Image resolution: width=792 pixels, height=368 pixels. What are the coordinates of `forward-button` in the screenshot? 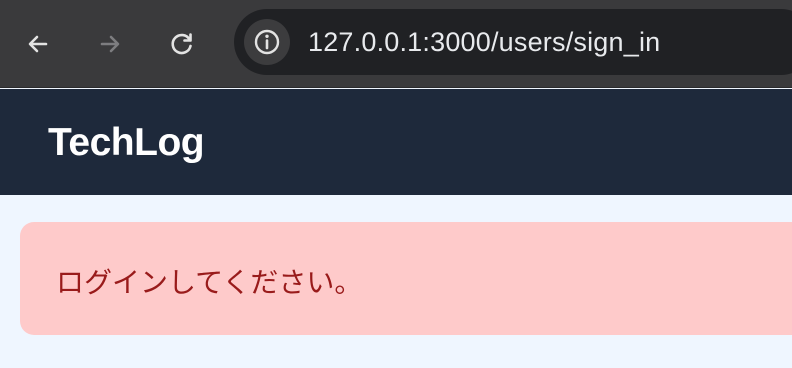 It's located at (110, 44).